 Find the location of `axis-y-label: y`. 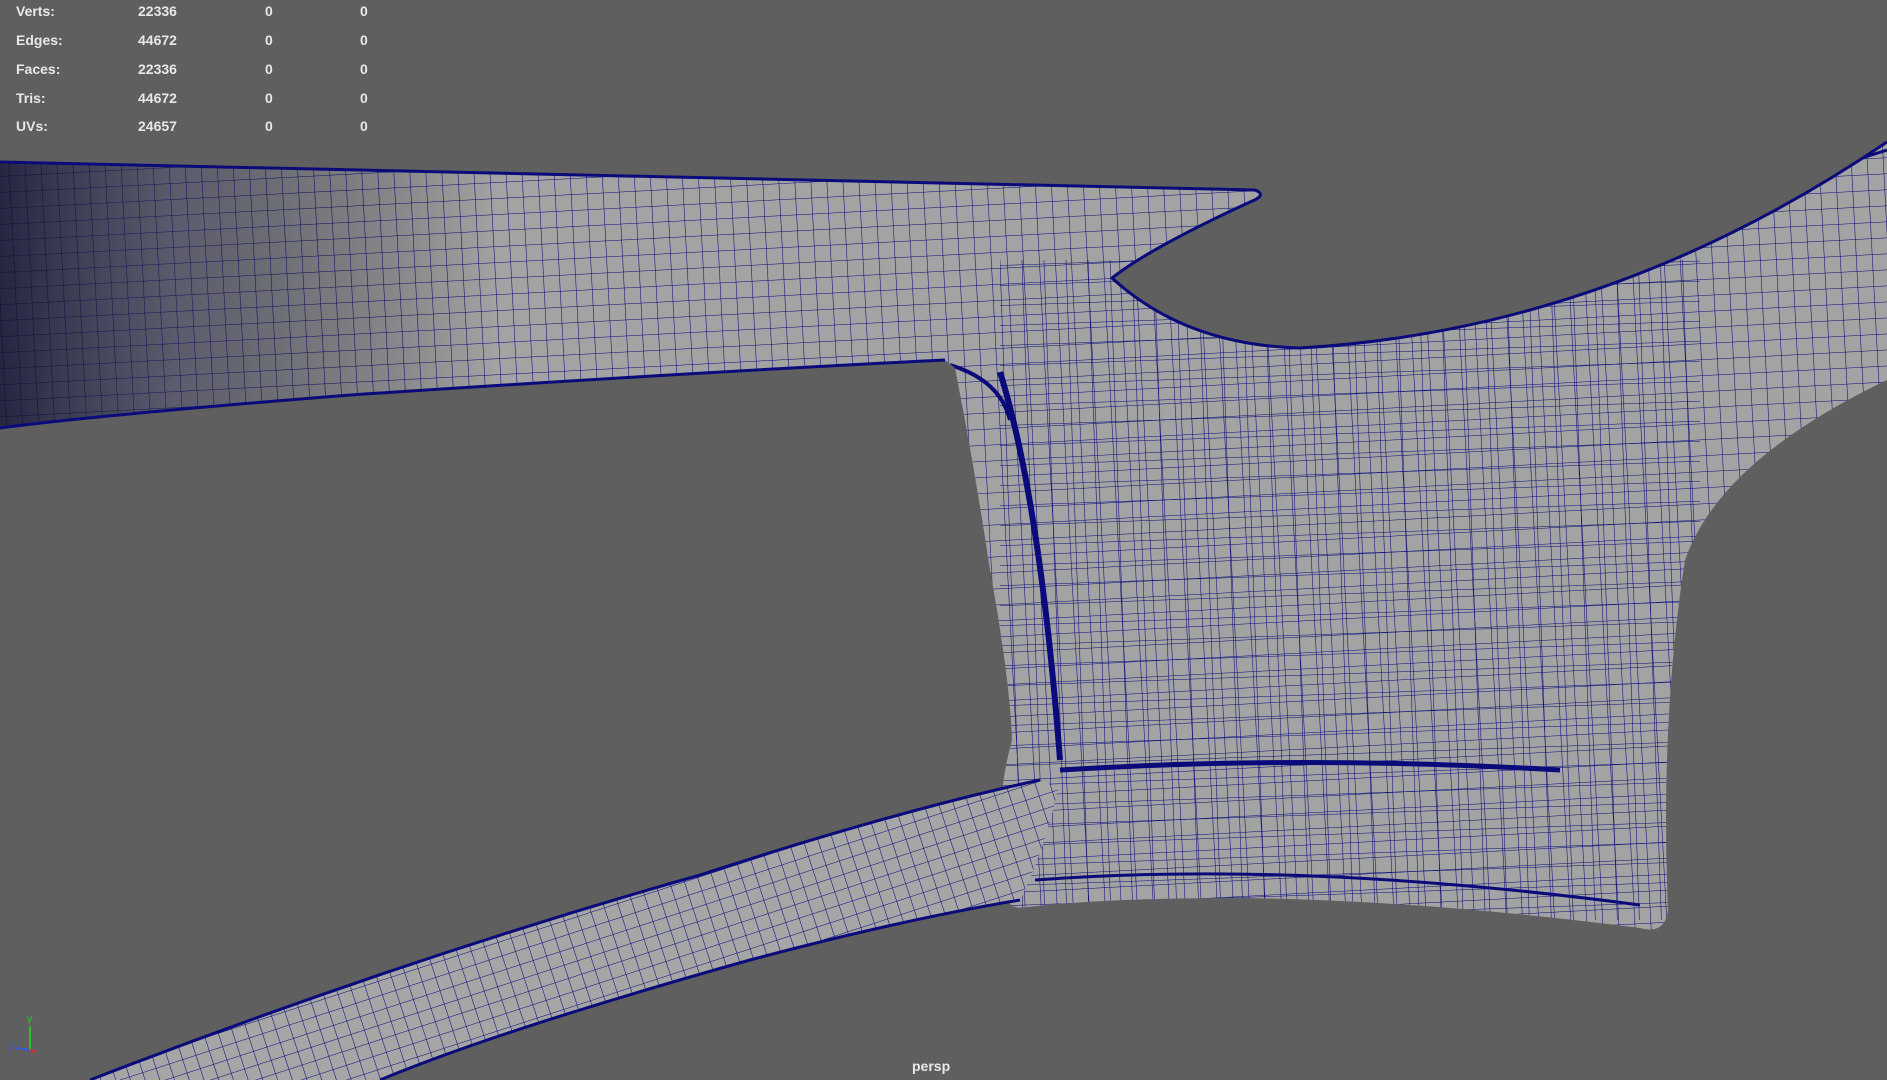

axis-y-label: y is located at coordinates (30, 1019).